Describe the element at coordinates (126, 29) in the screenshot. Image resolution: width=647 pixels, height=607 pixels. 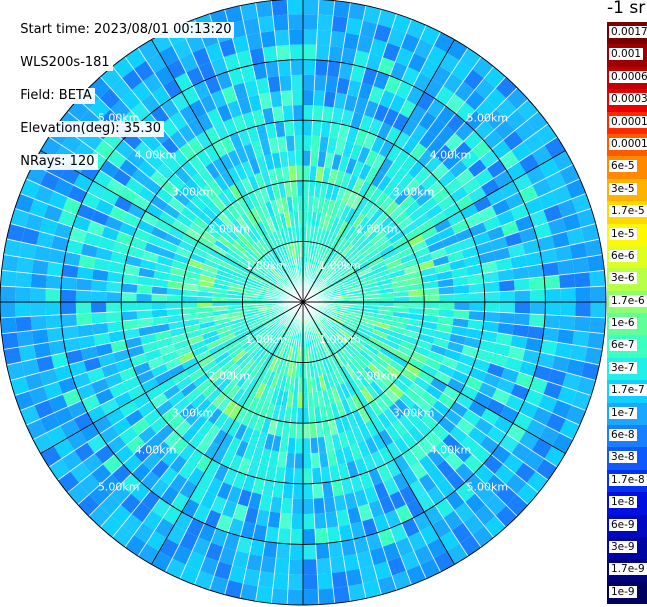
I see `start-time: Start time: 2023/08/01 00:13:20` at that location.